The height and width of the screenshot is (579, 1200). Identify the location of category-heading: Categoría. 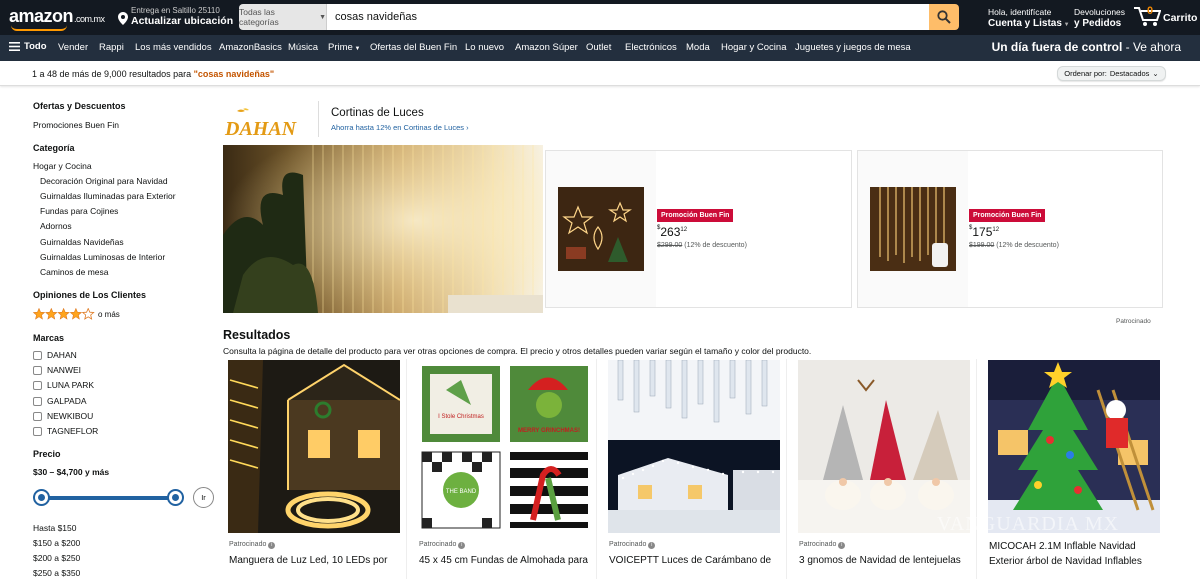
(54, 148).